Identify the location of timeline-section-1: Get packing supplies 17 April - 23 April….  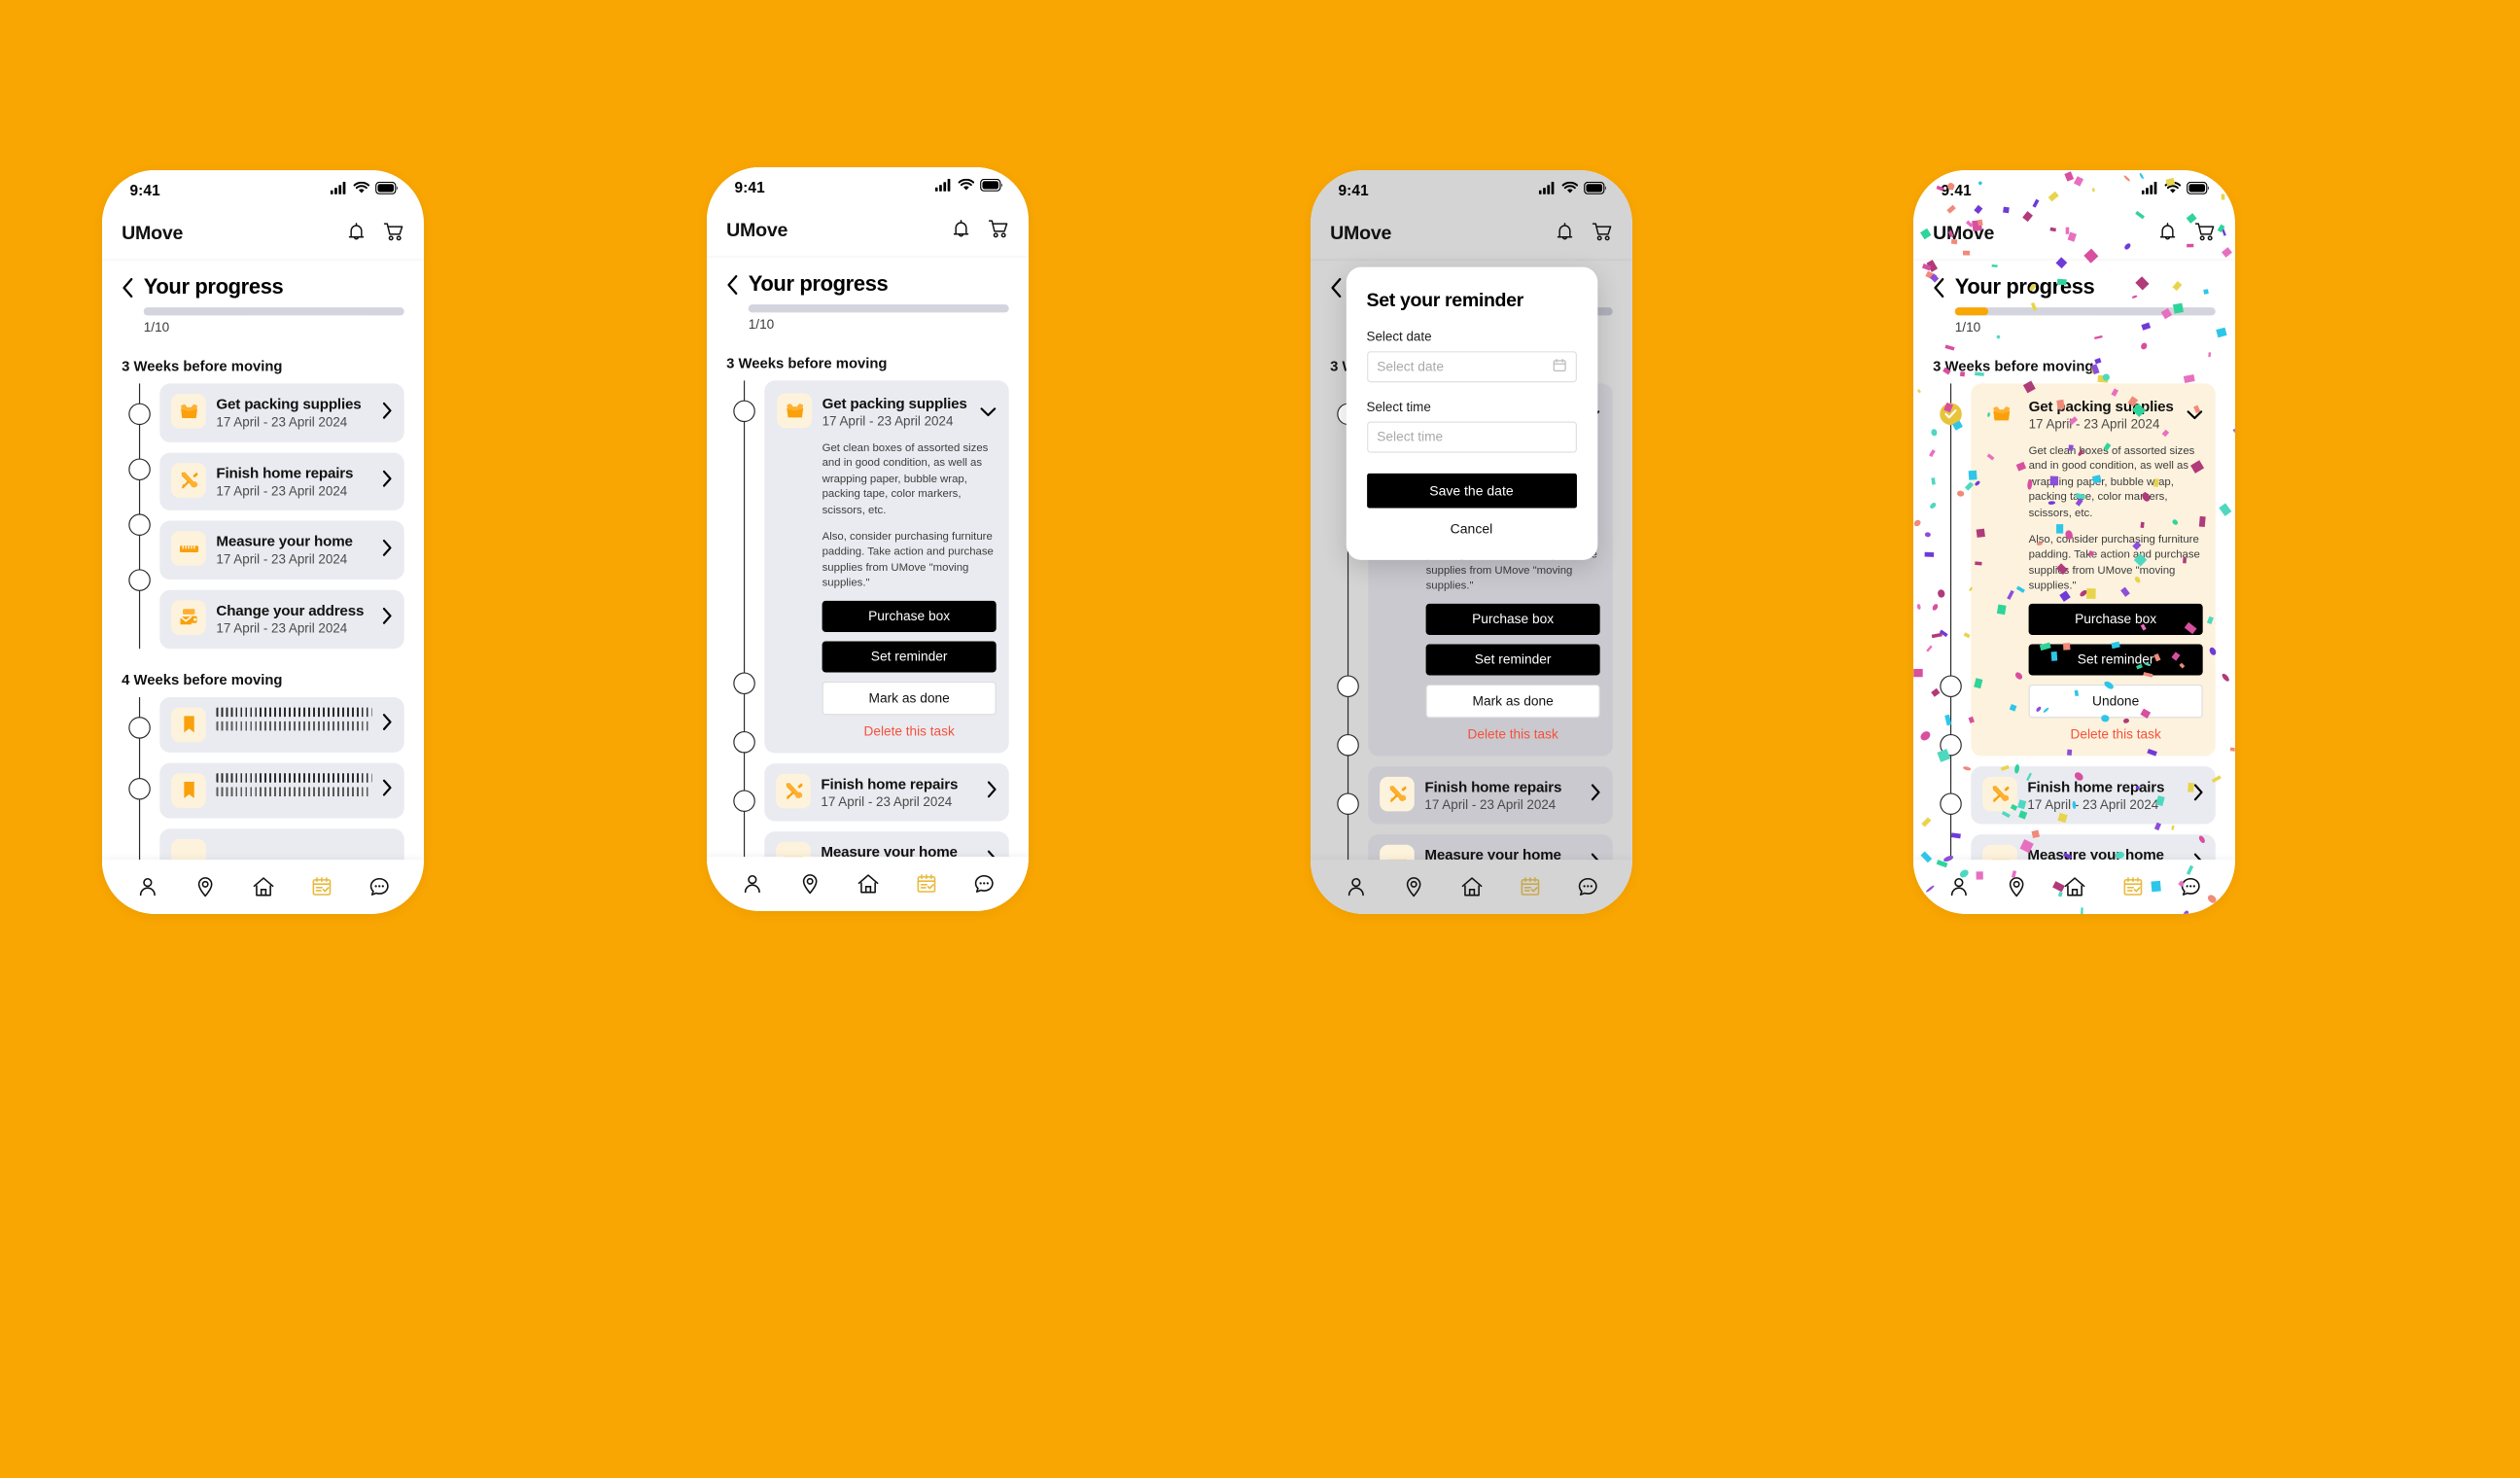
(263, 516).